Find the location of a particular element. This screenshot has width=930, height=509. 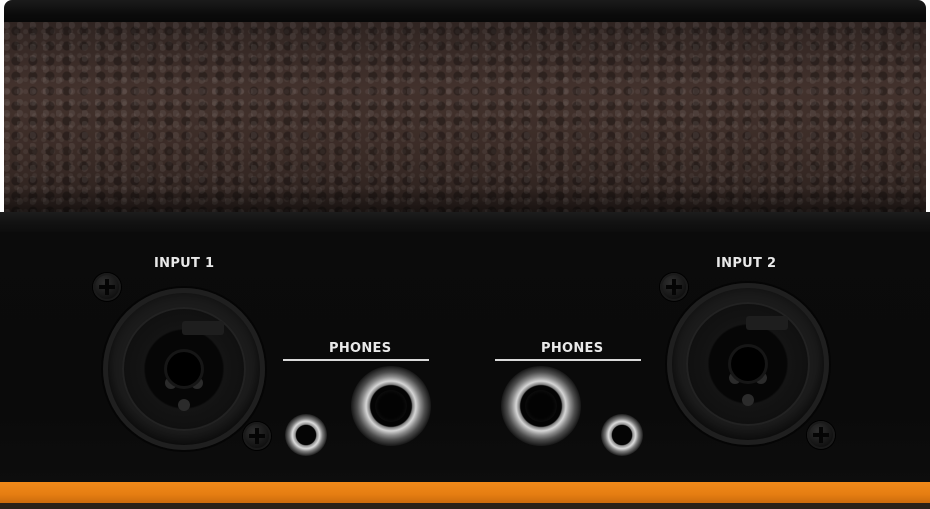

phones-left-quarter-inch-jack is located at coordinates (391, 406).